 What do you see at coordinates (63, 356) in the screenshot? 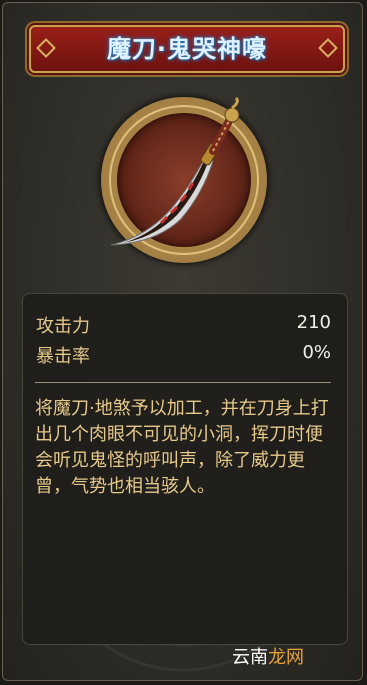
I see `stat-label: 暴击率` at bounding box center [63, 356].